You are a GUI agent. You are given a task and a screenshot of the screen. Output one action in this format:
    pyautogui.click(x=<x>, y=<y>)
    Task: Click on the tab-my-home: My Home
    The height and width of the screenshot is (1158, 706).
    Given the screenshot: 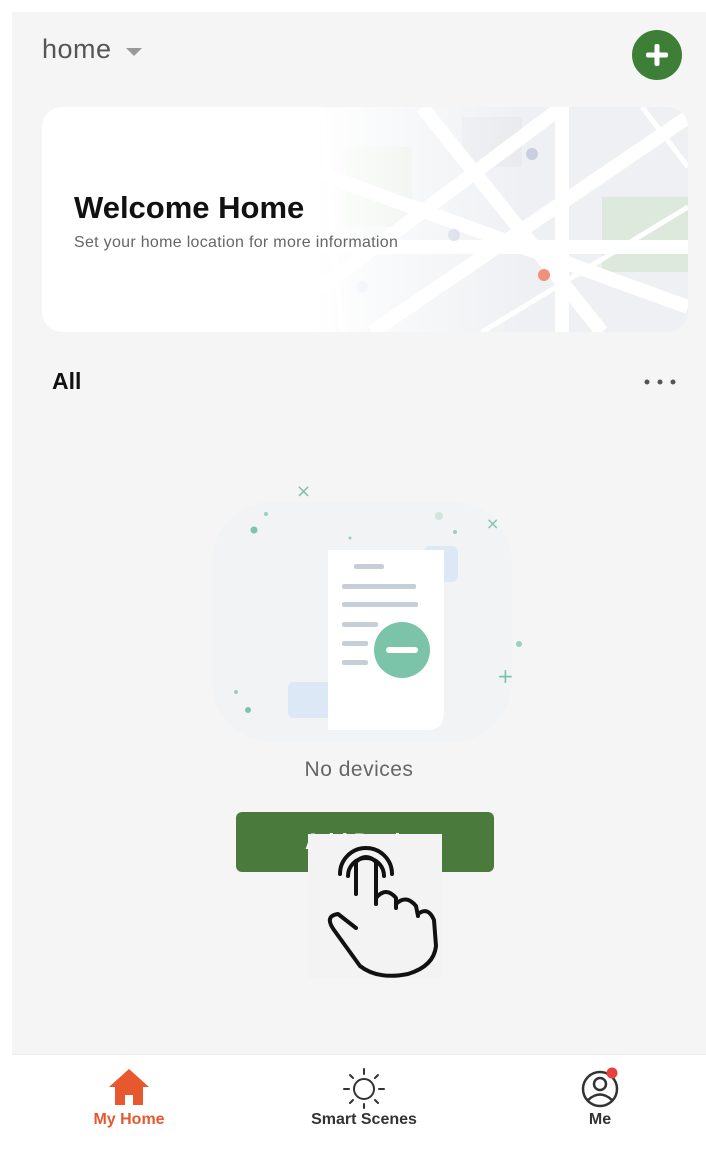 What is the action you would take?
    pyautogui.click(x=129, y=1106)
    